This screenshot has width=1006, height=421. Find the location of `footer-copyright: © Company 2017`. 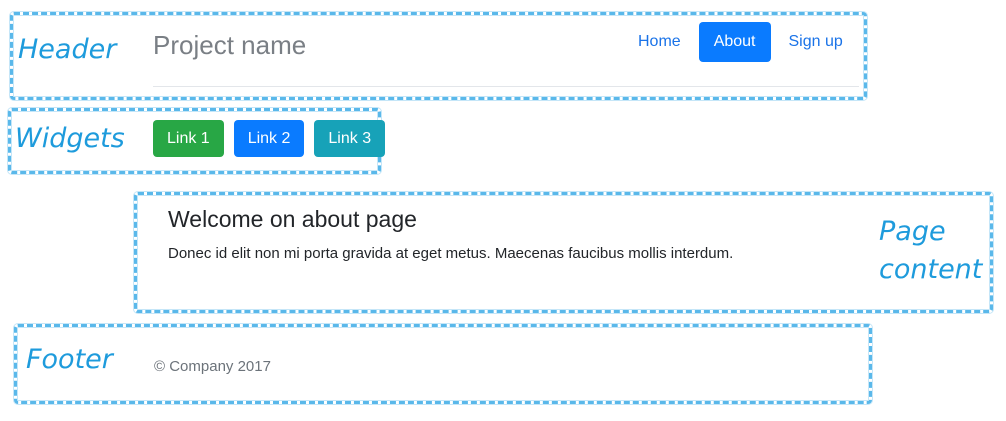

footer-copyright: © Company 2017 is located at coordinates (212, 366).